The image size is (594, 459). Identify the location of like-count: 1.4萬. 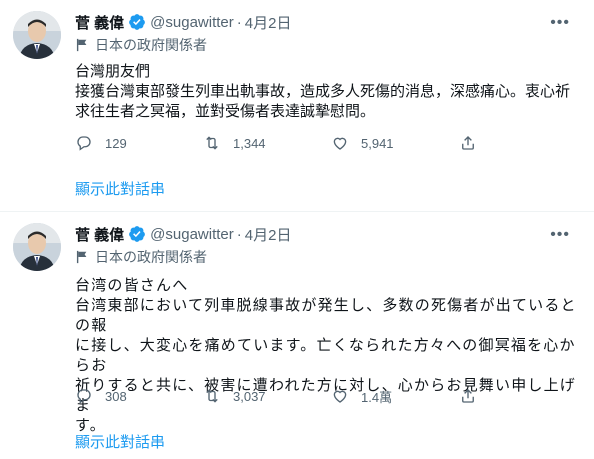
(377, 397).